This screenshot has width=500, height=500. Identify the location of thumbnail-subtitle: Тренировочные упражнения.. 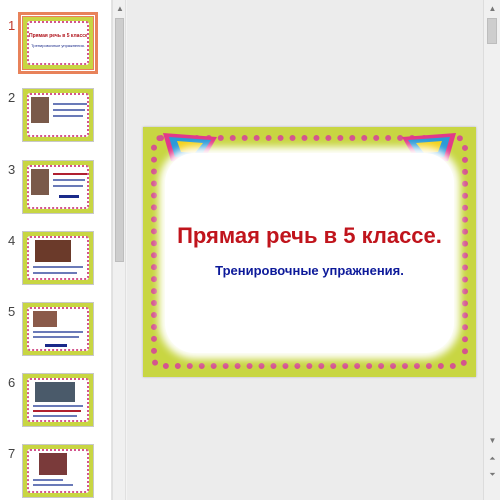
(58, 45).